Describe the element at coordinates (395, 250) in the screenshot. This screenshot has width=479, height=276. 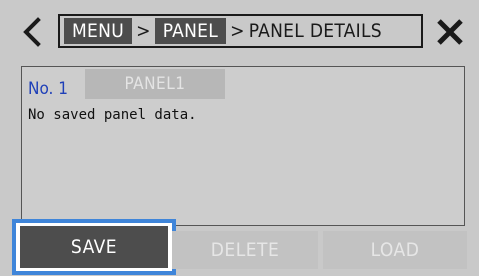
I see `load-button: LOAD` at that location.